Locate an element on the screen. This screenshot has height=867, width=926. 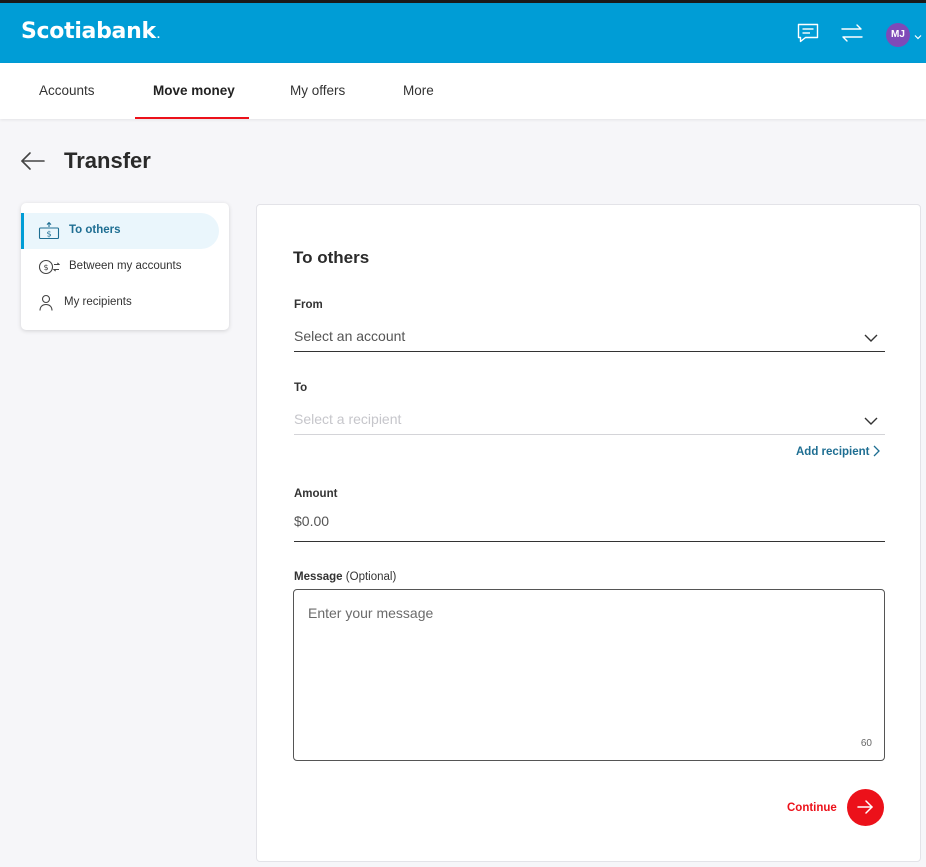
side-item-label: To others is located at coordinates (95, 230).